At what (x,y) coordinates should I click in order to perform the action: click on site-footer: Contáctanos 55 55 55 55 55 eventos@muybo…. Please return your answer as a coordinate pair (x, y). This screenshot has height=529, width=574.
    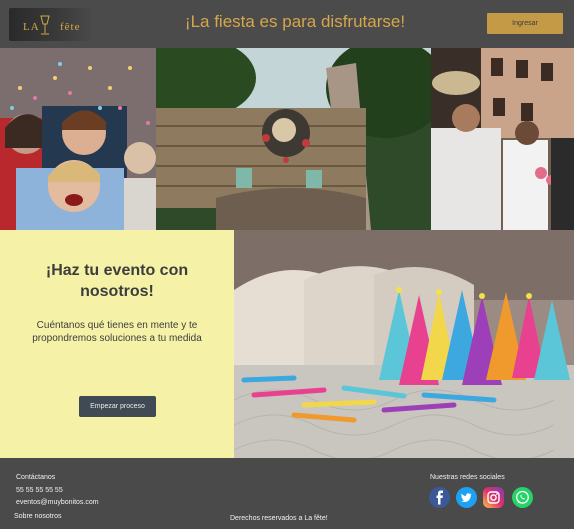
    Looking at the image, I should click on (287, 493).